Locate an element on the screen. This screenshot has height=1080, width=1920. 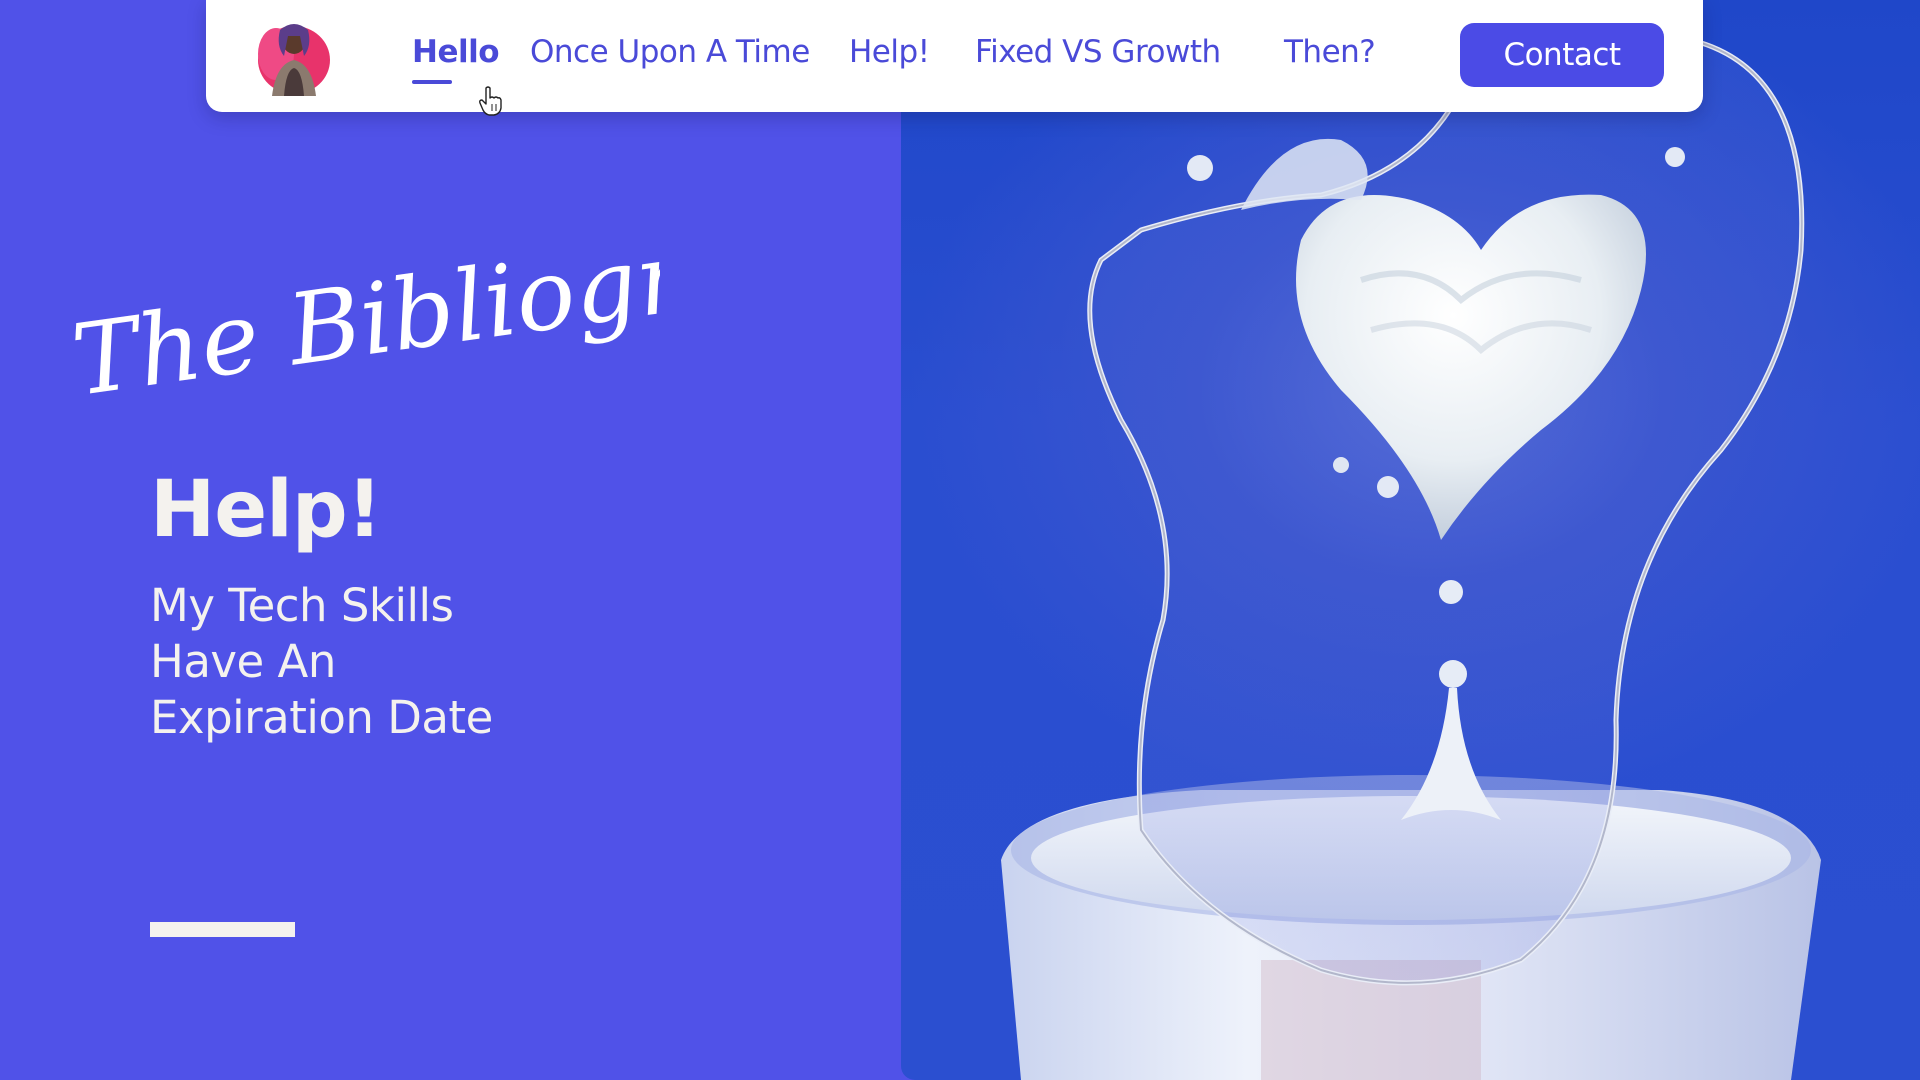
avatar is located at coordinates (294, 56).